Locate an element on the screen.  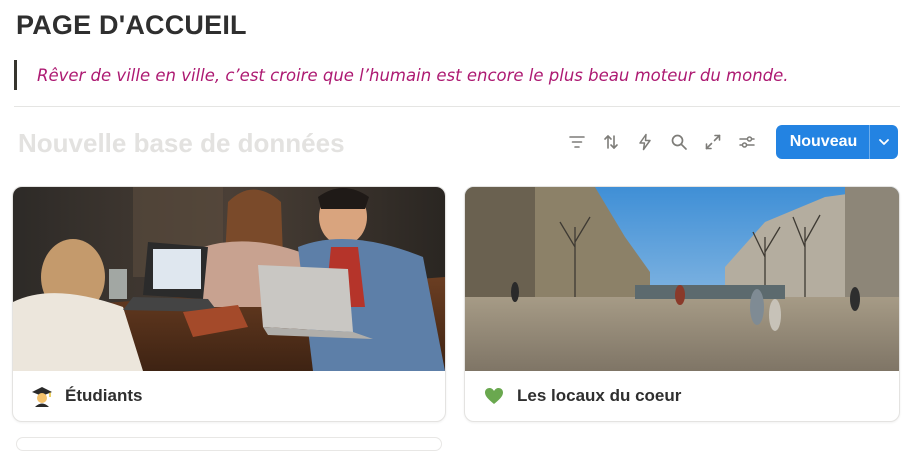
gallery-card is located at coordinates (229, 444).